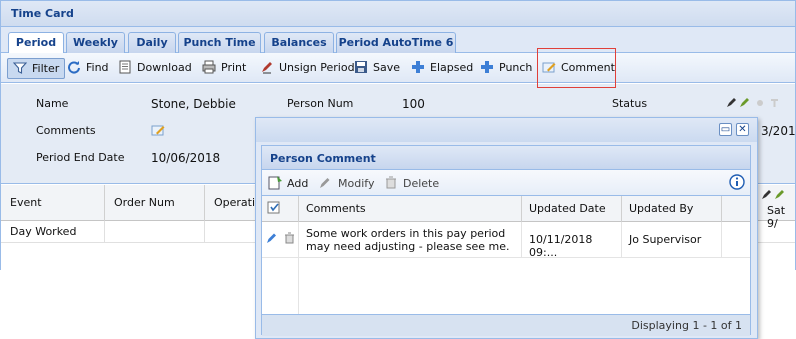 The width and height of the screenshot is (796, 339). What do you see at coordinates (272, 238) in the screenshot?
I see `edit-pencil-icon` at bounding box center [272, 238].